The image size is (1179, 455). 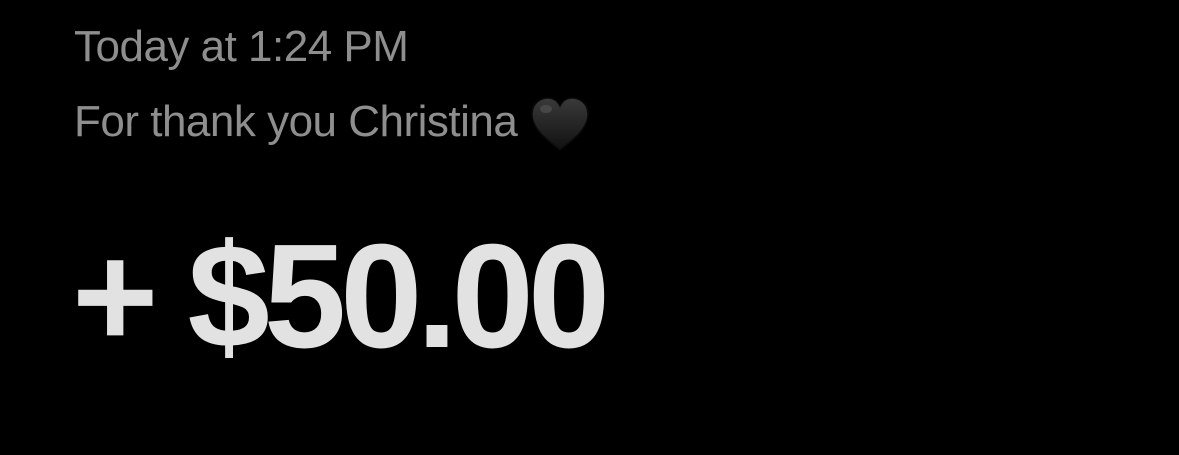 I want to click on transaction-memo: For thank you Christina, so click(x=332, y=122).